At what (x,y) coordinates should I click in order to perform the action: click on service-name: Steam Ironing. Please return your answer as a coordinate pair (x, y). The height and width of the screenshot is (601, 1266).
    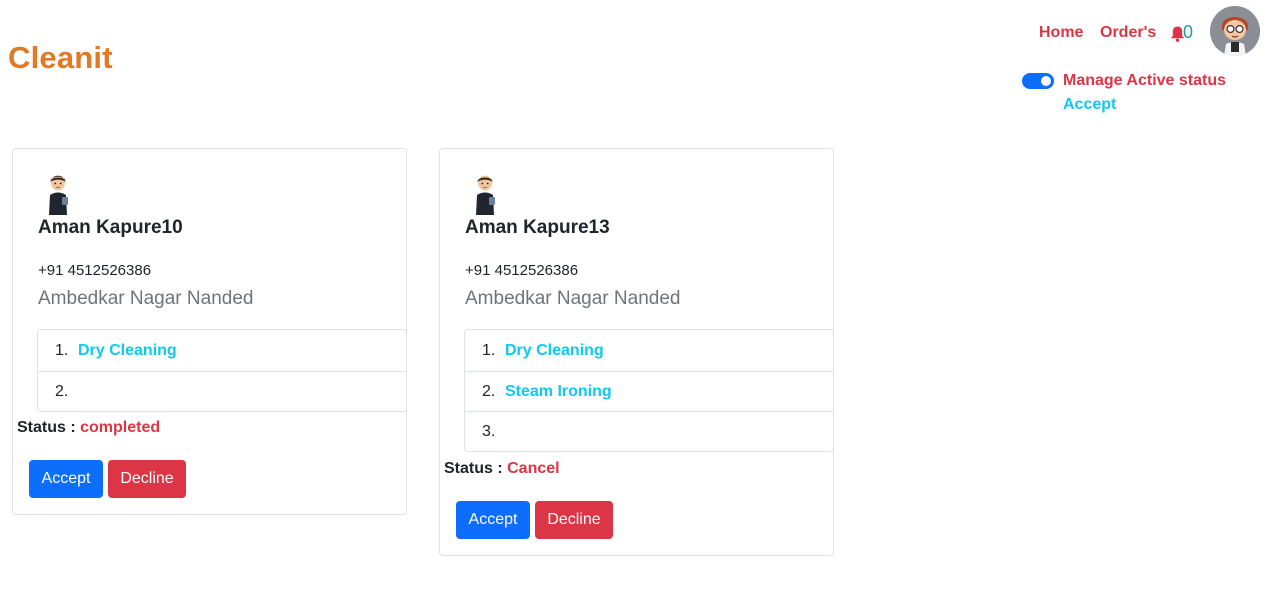
    Looking at the image, I should click on (558, 391).